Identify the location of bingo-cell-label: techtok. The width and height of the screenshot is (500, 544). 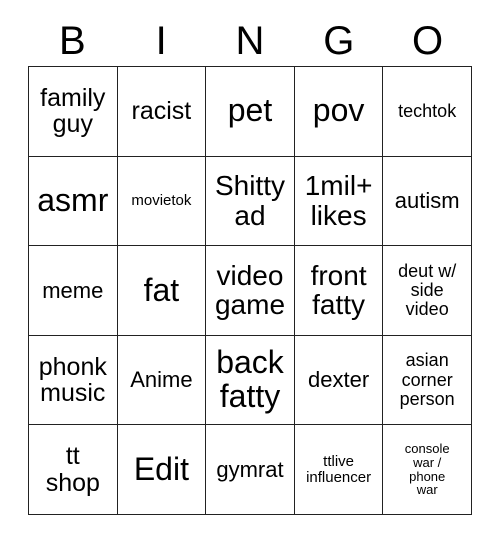
(427, 110).